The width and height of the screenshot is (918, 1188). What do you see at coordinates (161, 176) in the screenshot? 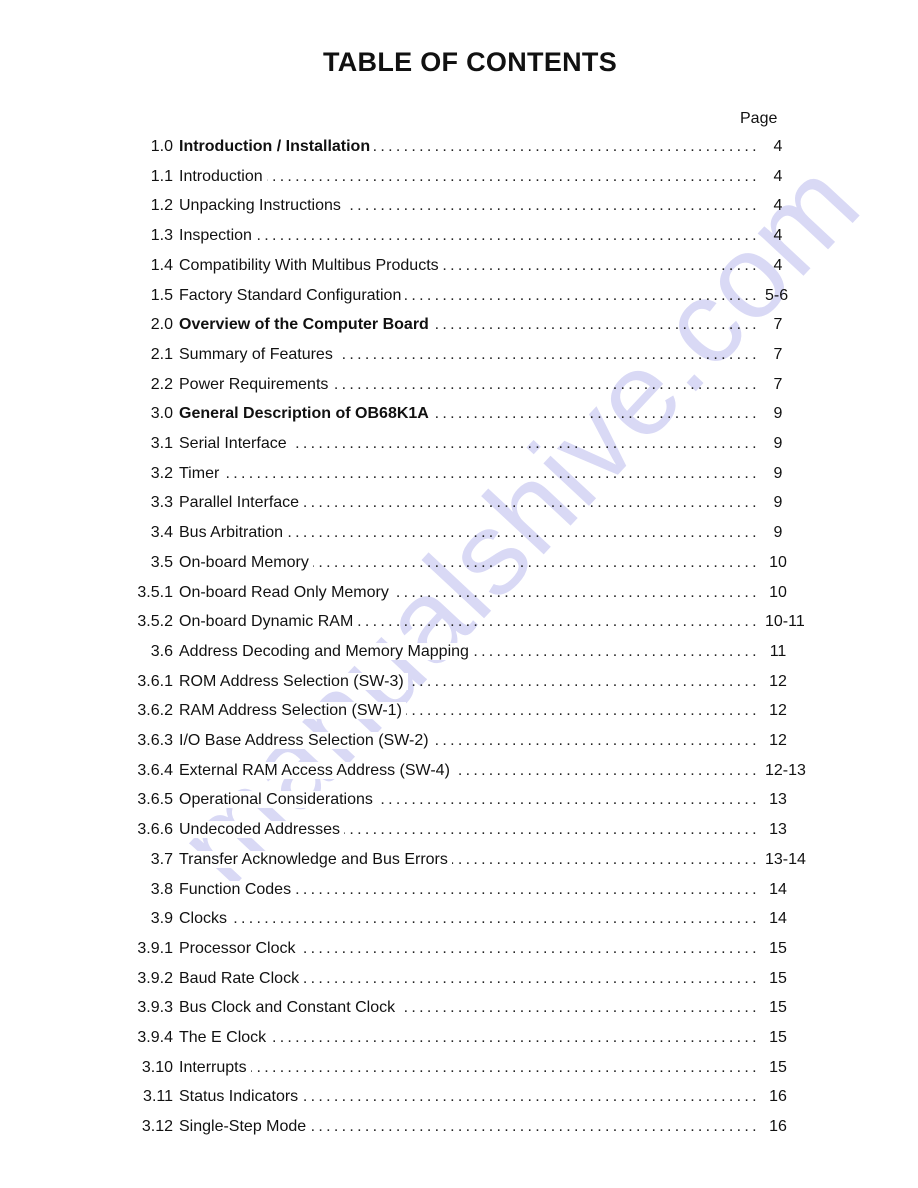
I see `section-number: 1.1` at bounding box center [161, 176].